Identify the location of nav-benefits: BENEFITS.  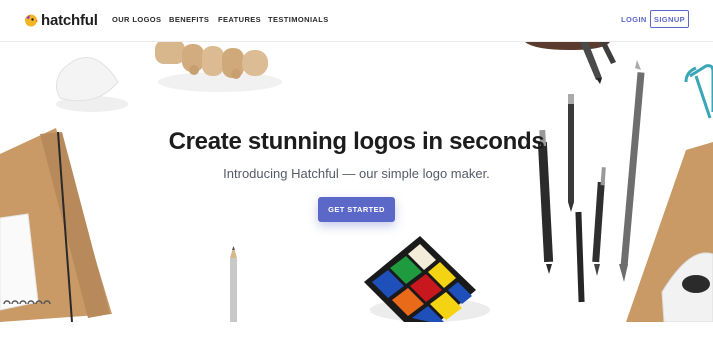
(189, 19).